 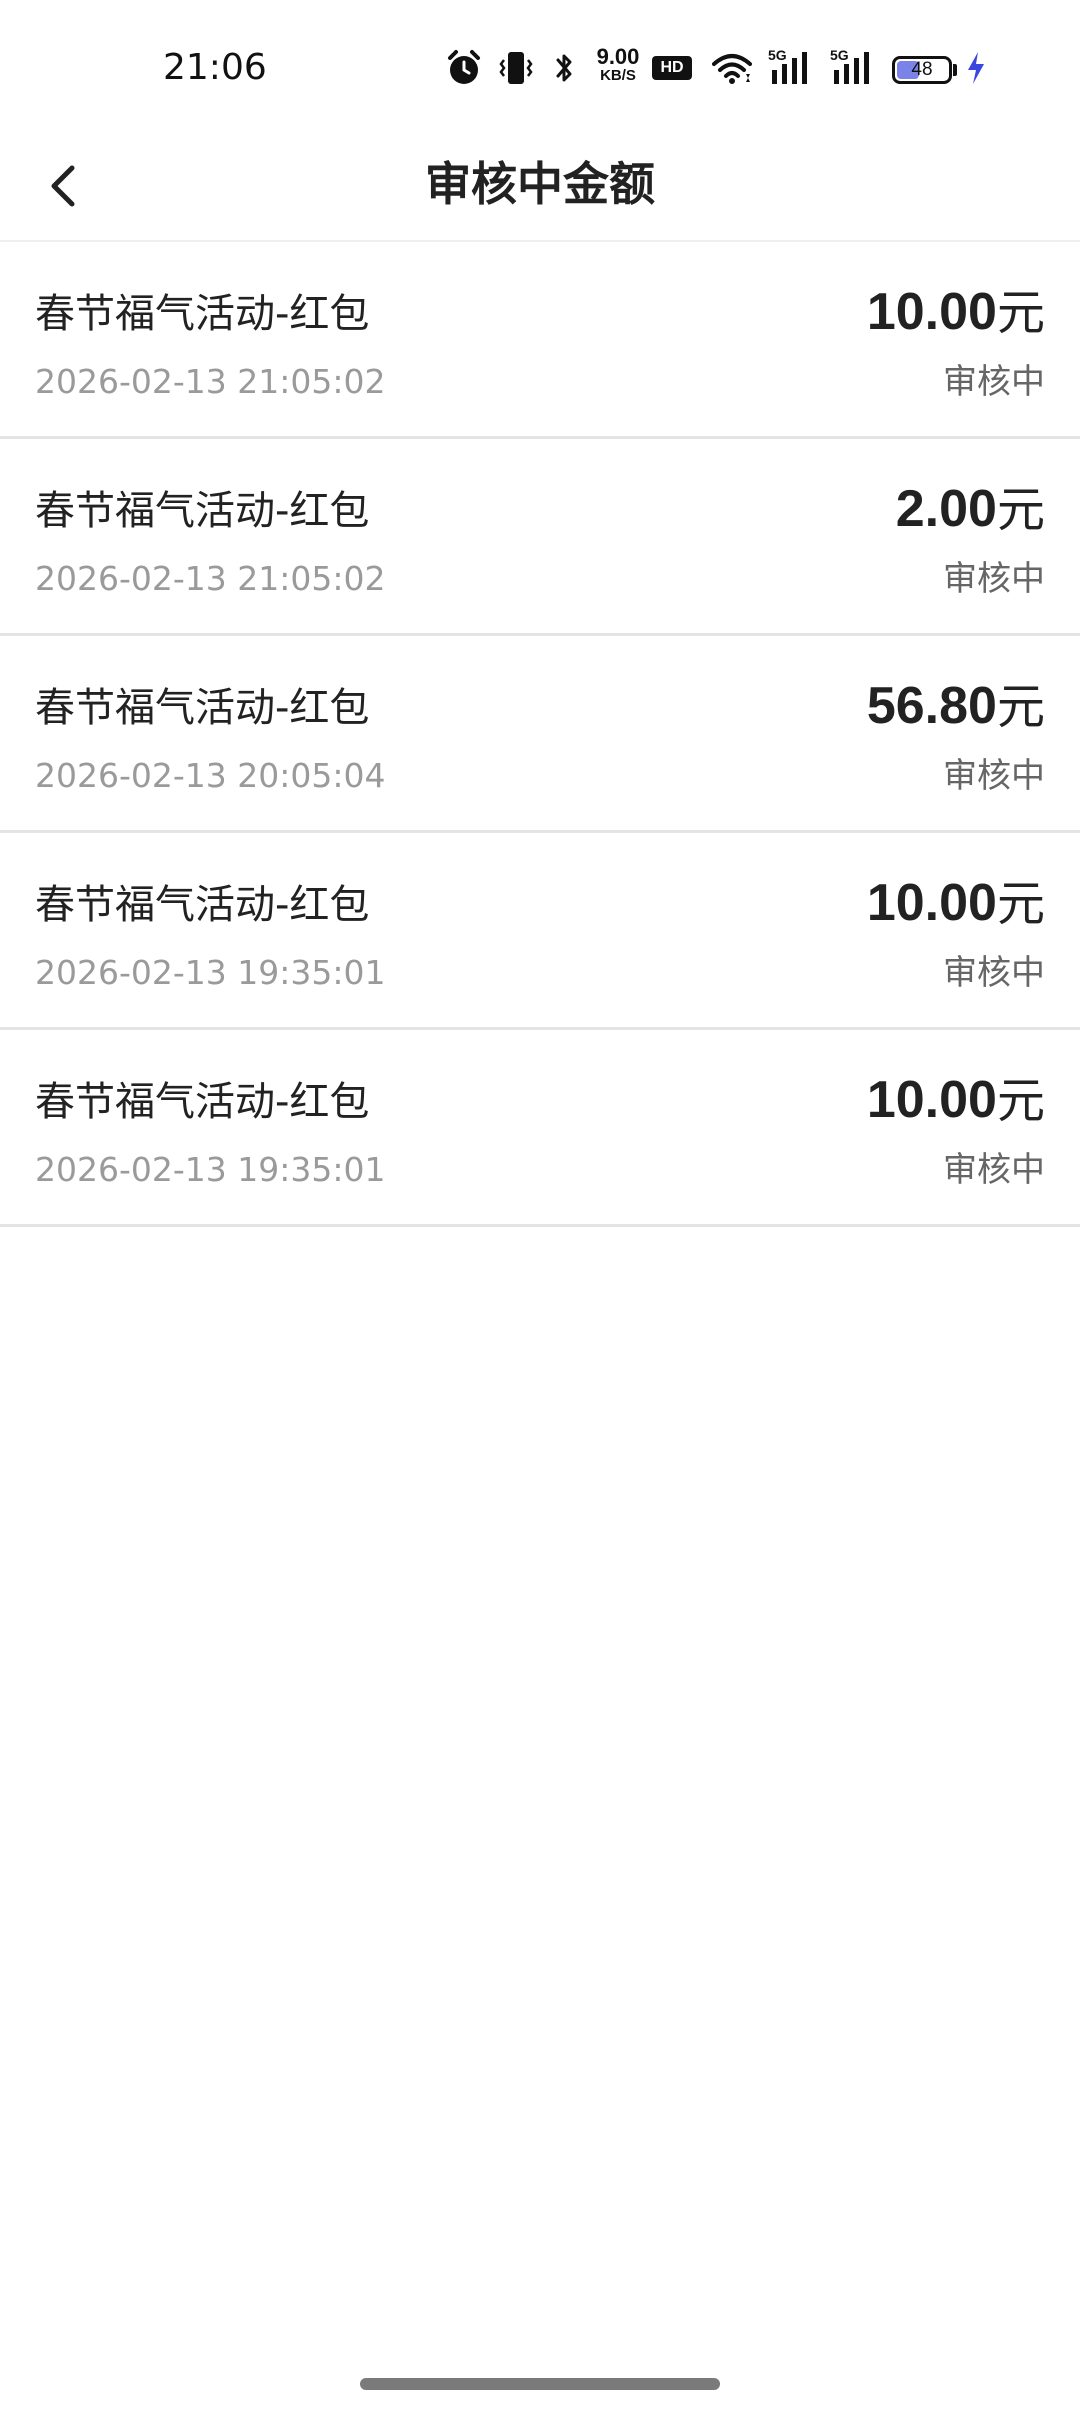 What do you see at coordinates (464, 67) in the screenshot?
I see `alarm-icon` at bounding box center [464, 67].